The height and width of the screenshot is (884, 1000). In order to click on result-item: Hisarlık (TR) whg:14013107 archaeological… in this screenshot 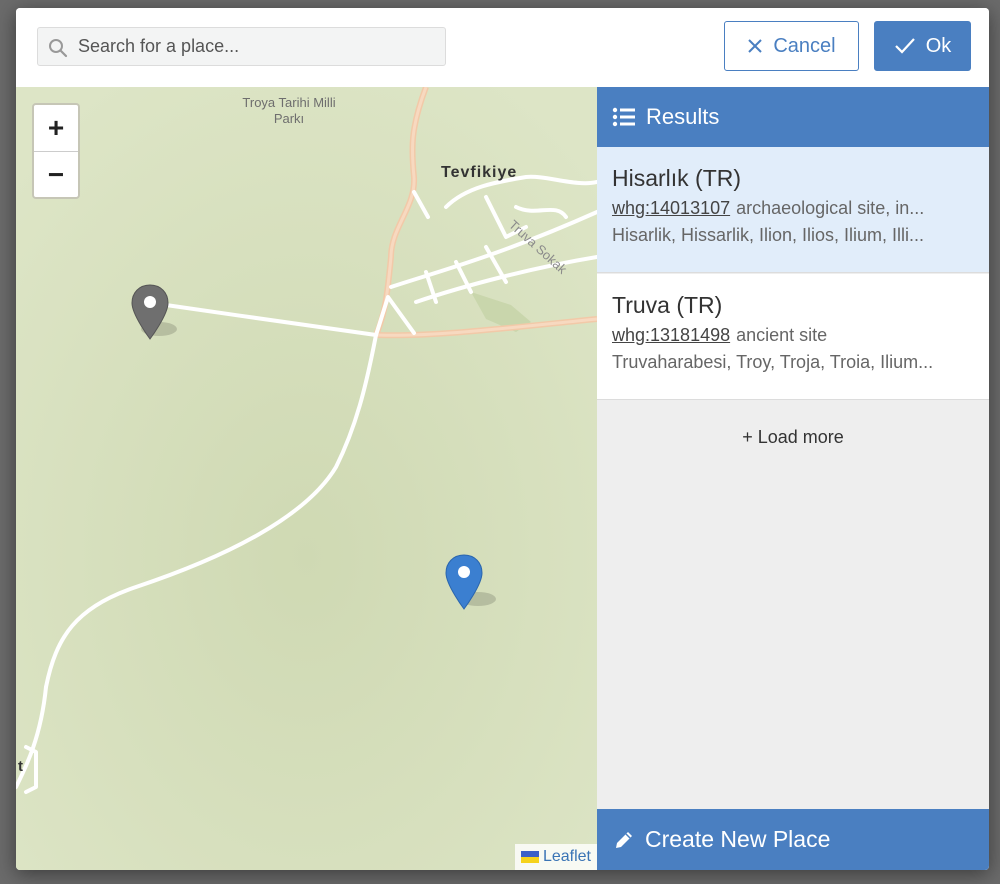, I will do `click(793, 210)`.